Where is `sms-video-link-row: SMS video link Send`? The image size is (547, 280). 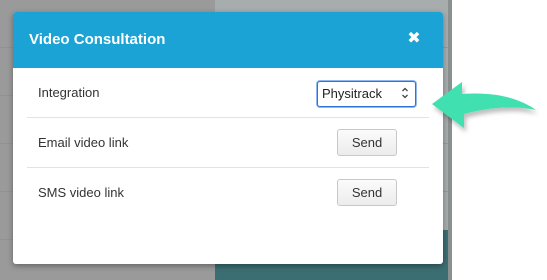
sms-video-link-row: SMS video link Send is located at coordinates (228, 192).